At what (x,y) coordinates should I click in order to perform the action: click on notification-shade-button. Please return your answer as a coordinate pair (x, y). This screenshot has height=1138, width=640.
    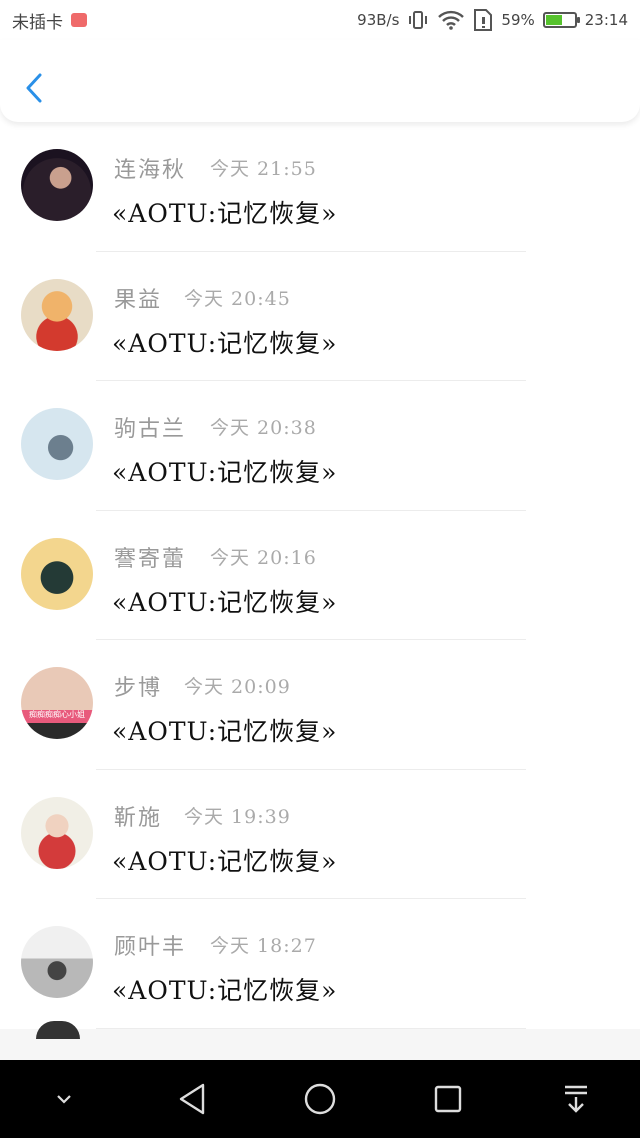
    Looking at the image, I should click on (576, 1099).